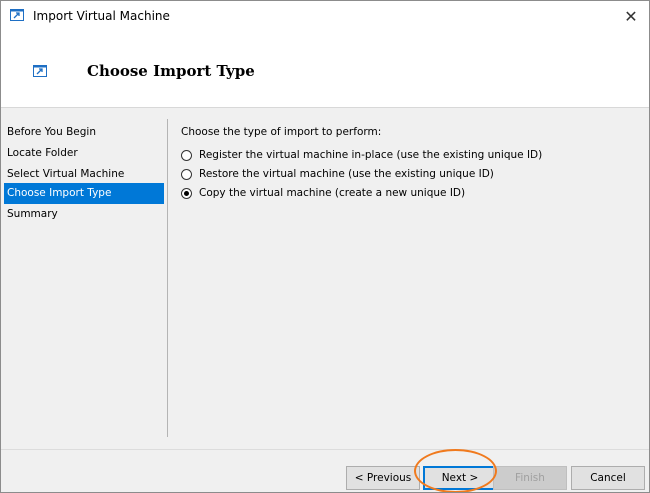  What do you see at coordinates (84, 153) in the screenshot?
I see `sidebar-item-locate-folder: Locate Folder` at bounding box center [84, 153].